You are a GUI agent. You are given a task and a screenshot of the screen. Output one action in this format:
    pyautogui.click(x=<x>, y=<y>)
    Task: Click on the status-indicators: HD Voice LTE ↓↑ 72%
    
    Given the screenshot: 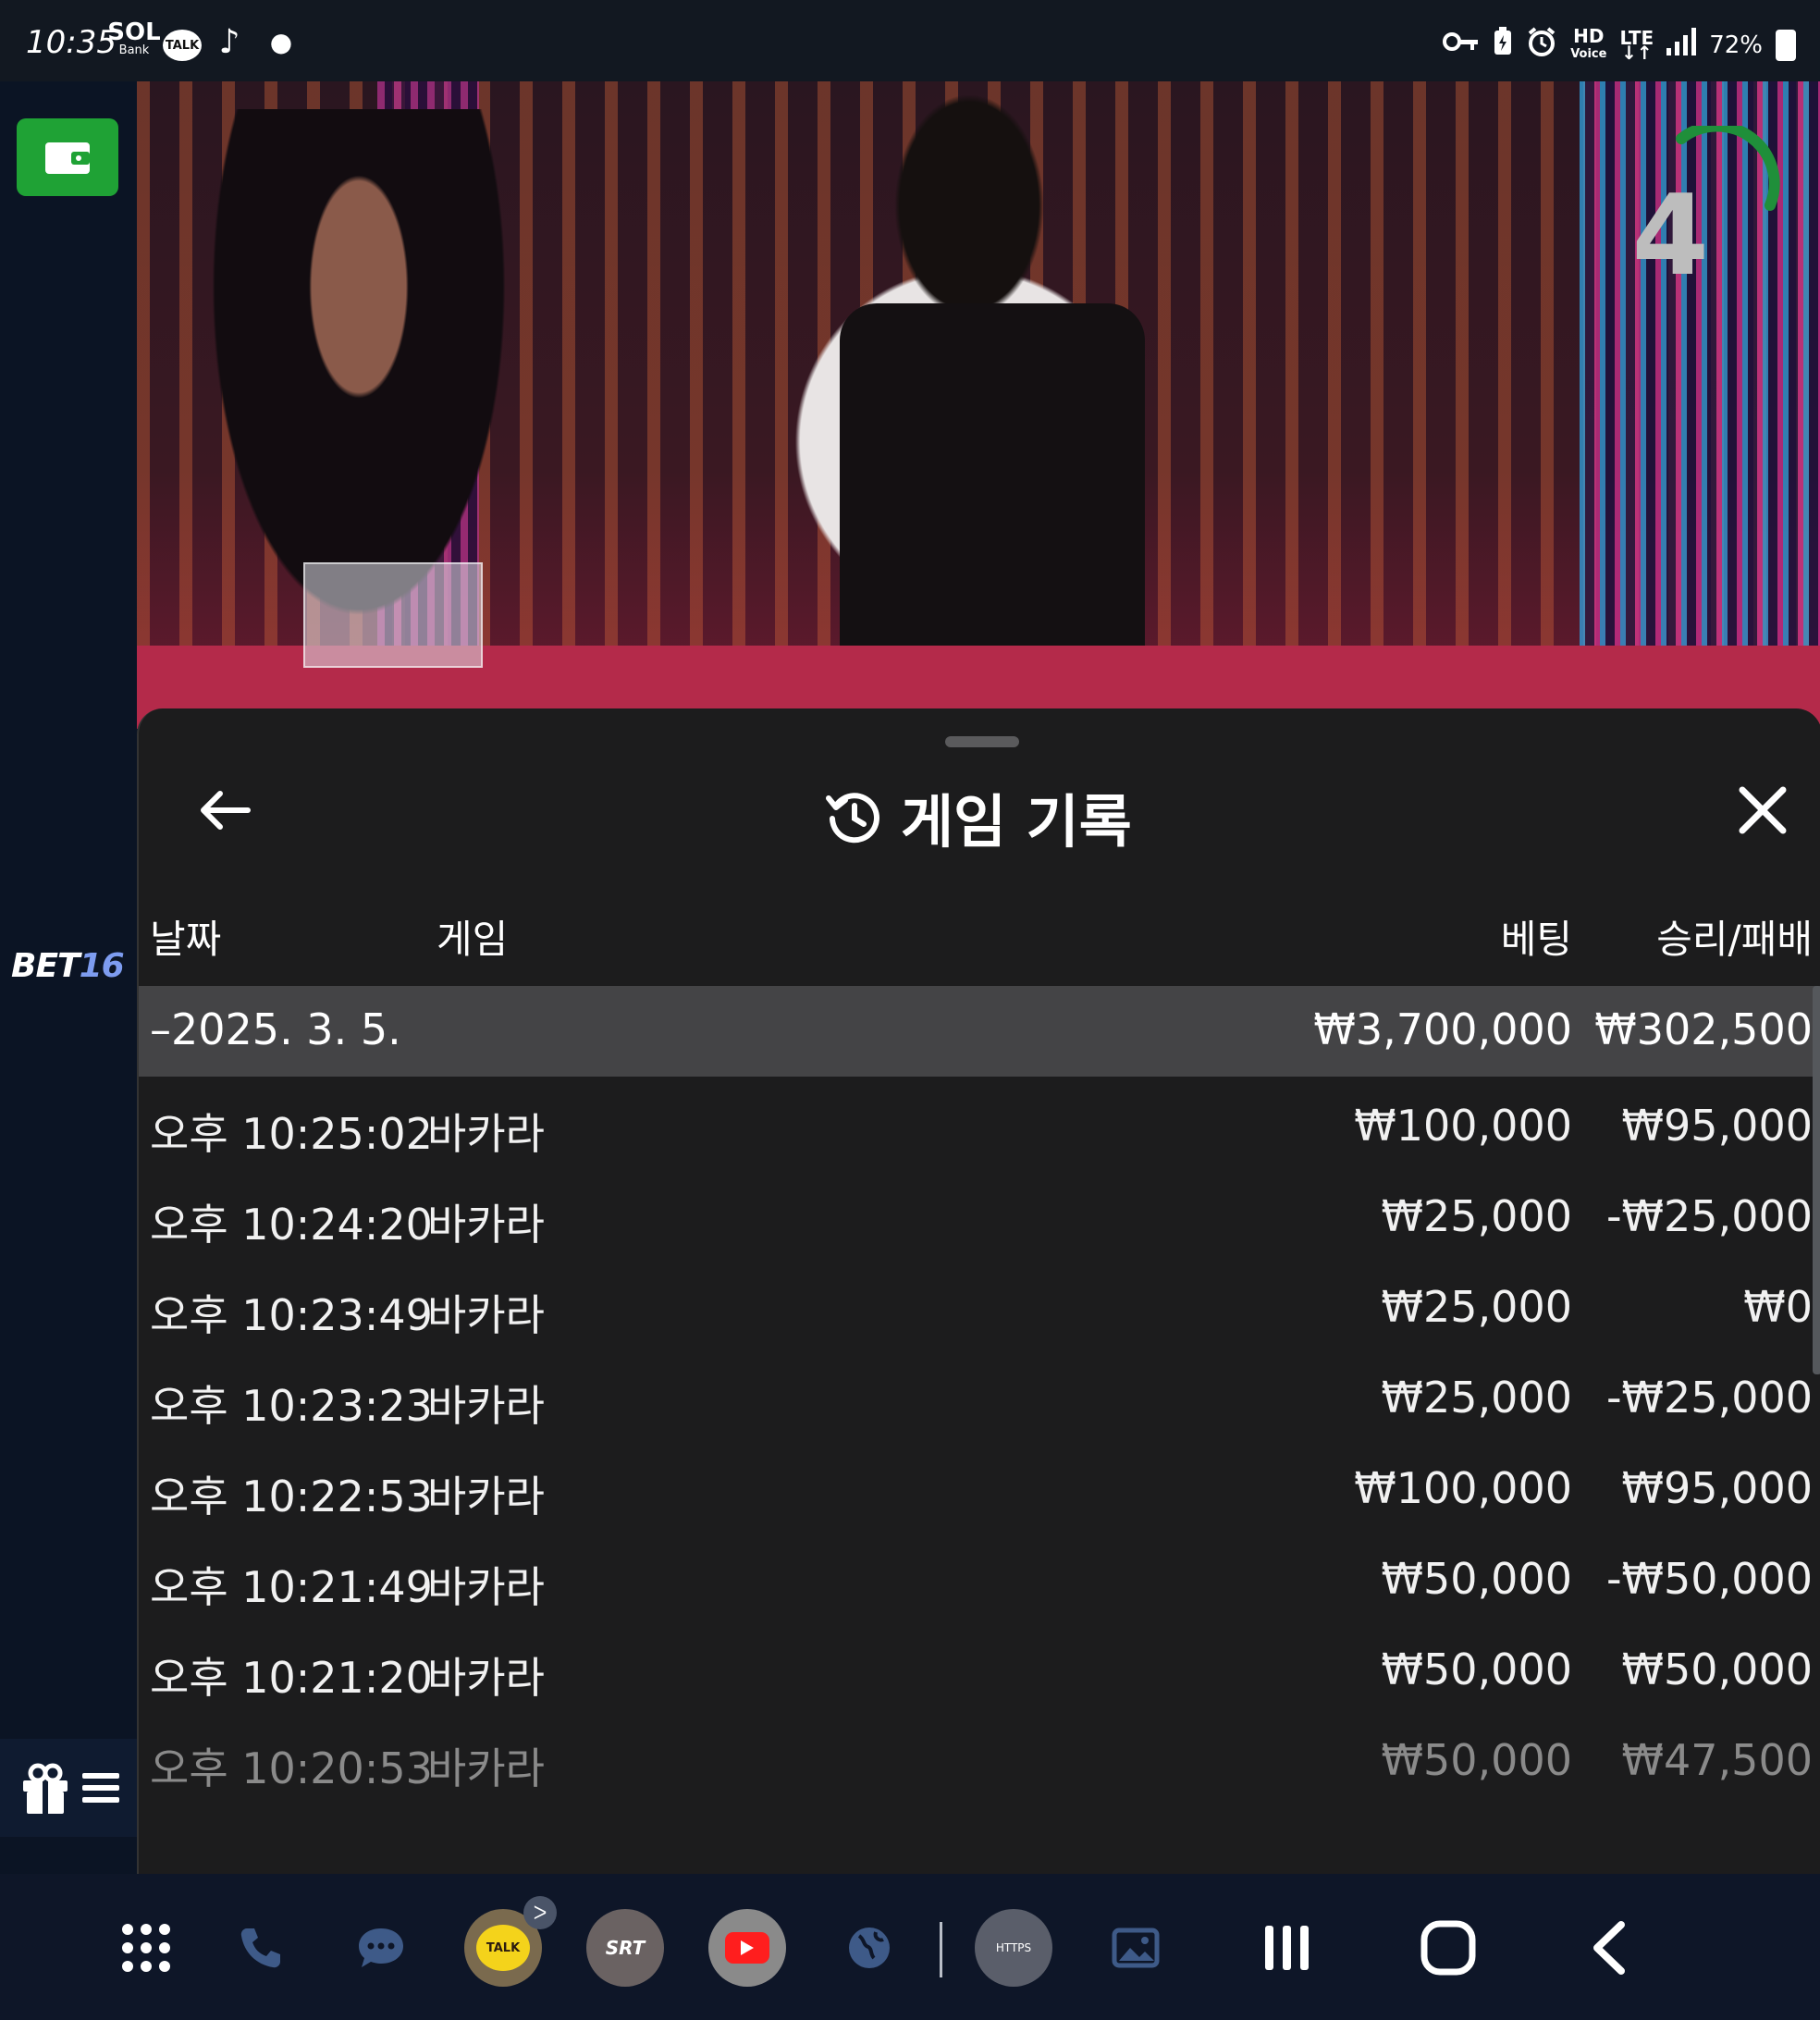 What is the action you would take?
    pyautogui.click(x=1619, y=45)
    